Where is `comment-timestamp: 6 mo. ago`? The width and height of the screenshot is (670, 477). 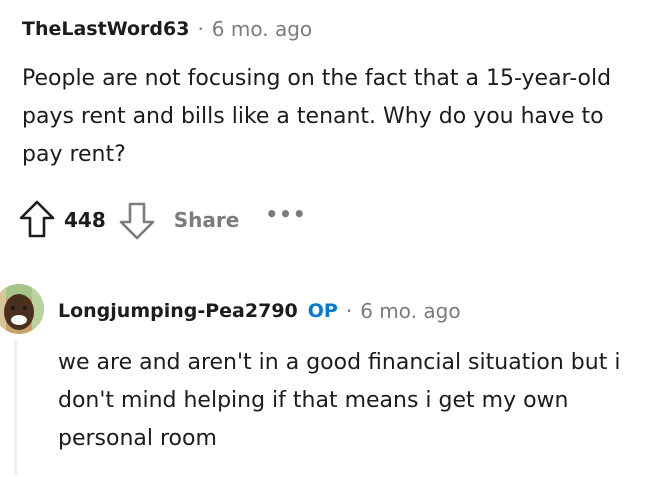 comment-timestamp: 6 mo. ago is located at coordinates (262, 29).